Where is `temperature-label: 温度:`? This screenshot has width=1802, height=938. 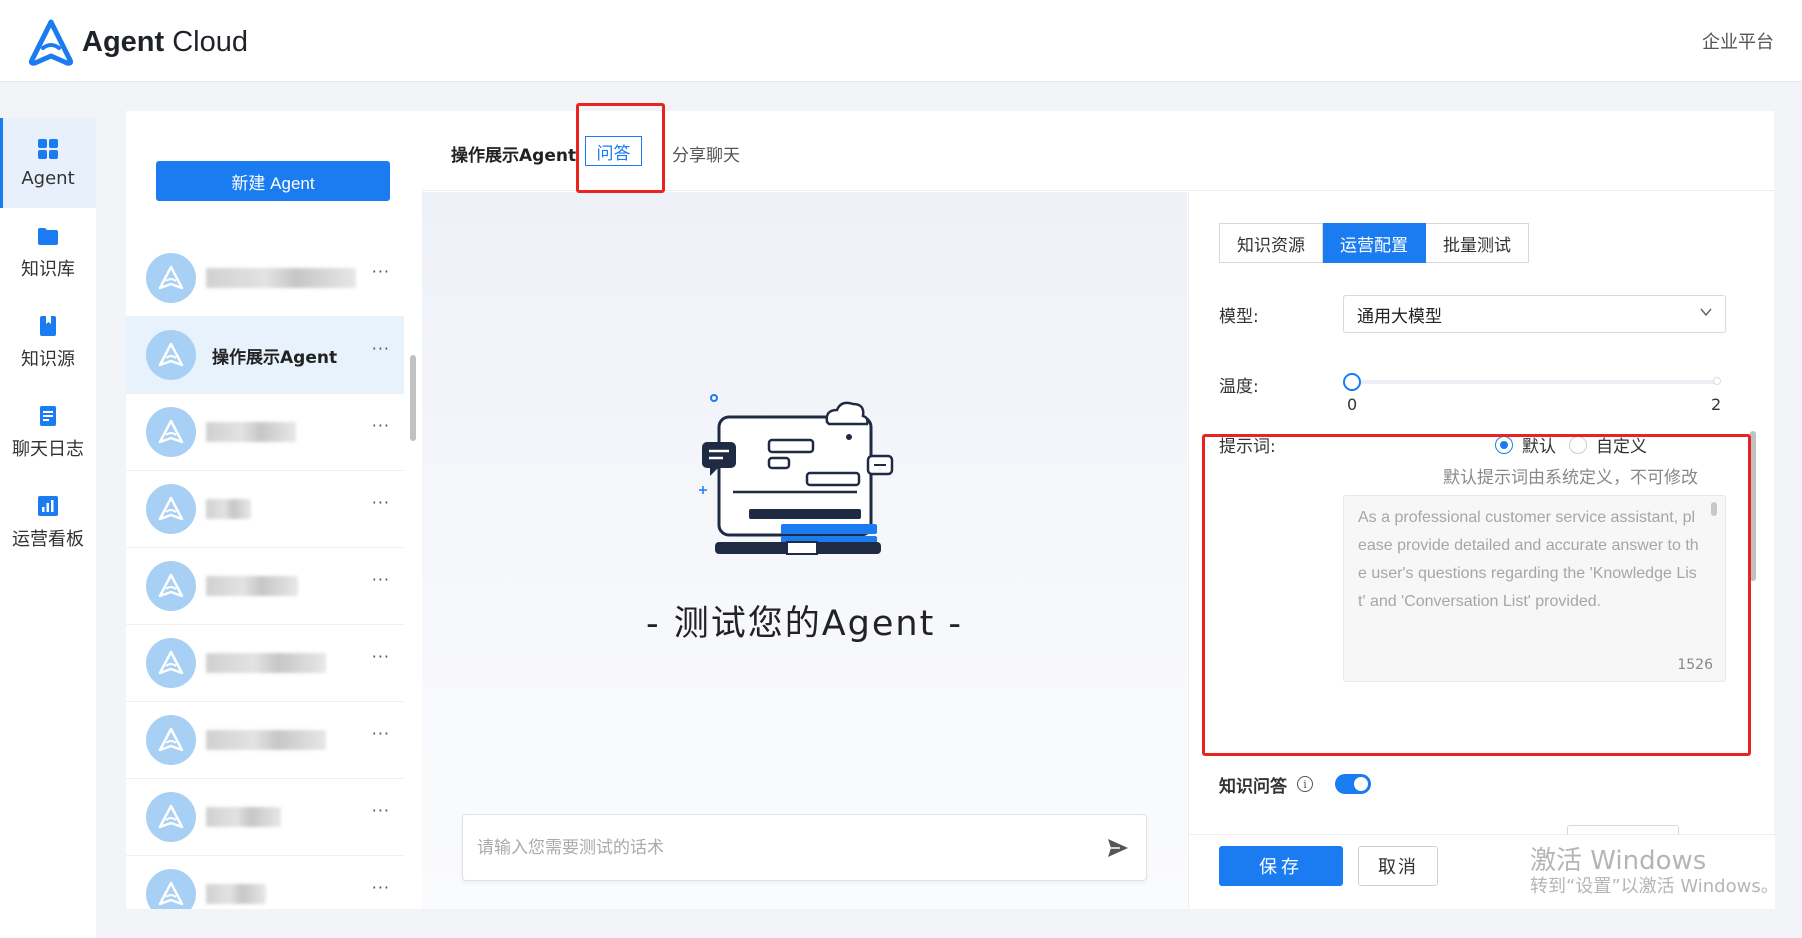 temperature-label: 温度: is located at coordinates (1239, 387).